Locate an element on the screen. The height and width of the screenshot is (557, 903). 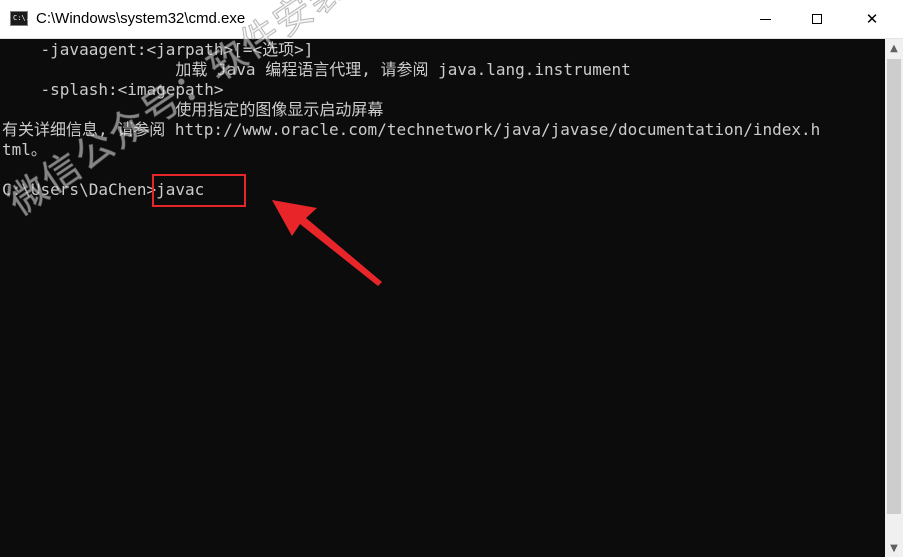
maximize-icon is located at coordinates (817, 19).